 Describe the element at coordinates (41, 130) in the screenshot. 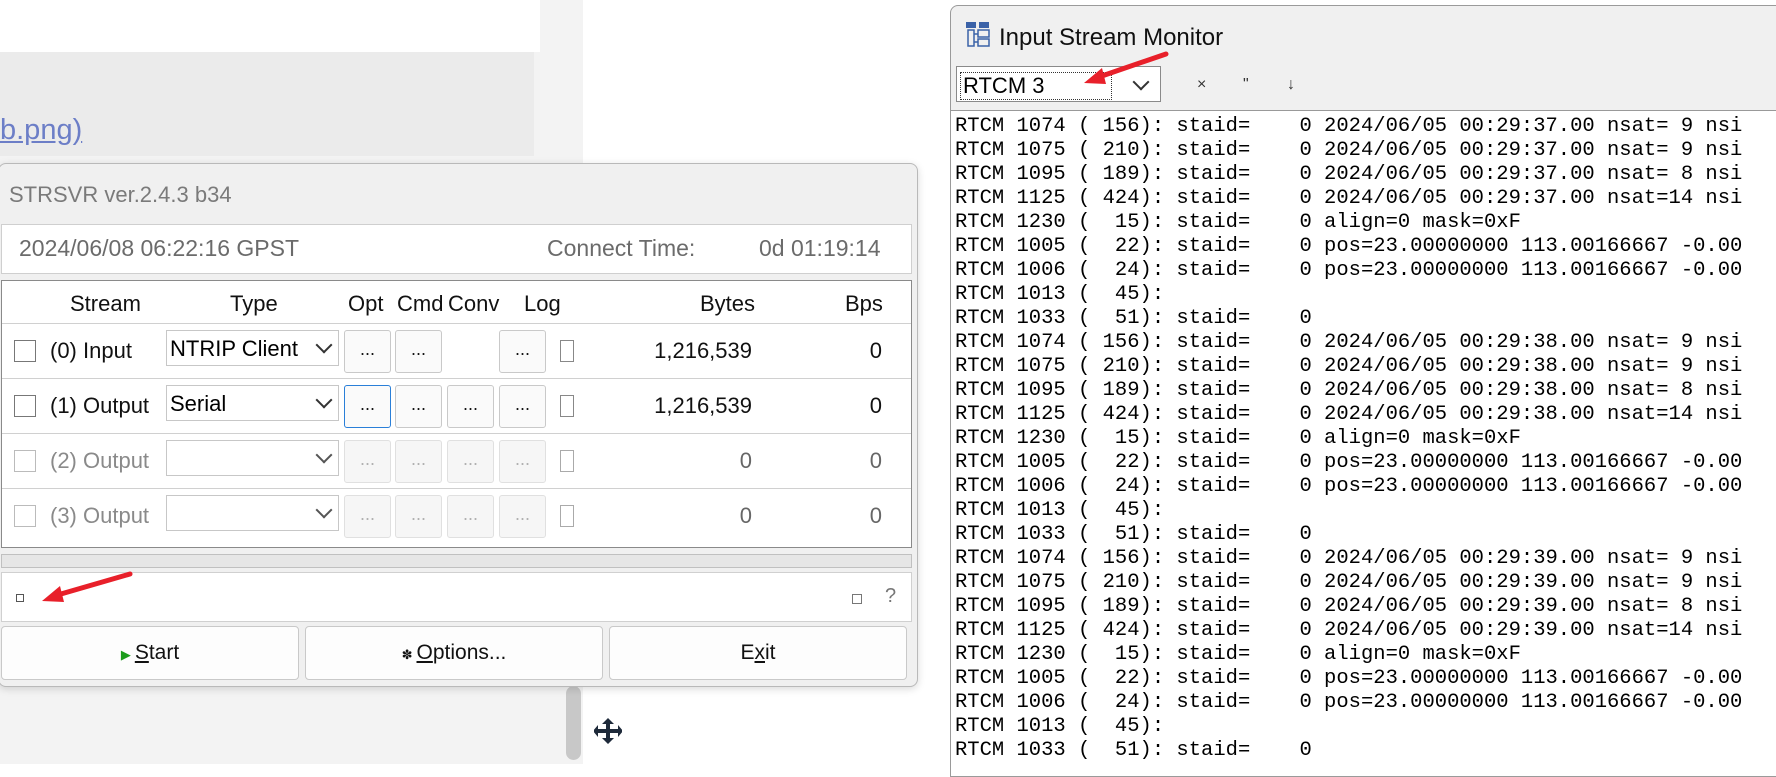

I see `background-link: b.png)` at that location.